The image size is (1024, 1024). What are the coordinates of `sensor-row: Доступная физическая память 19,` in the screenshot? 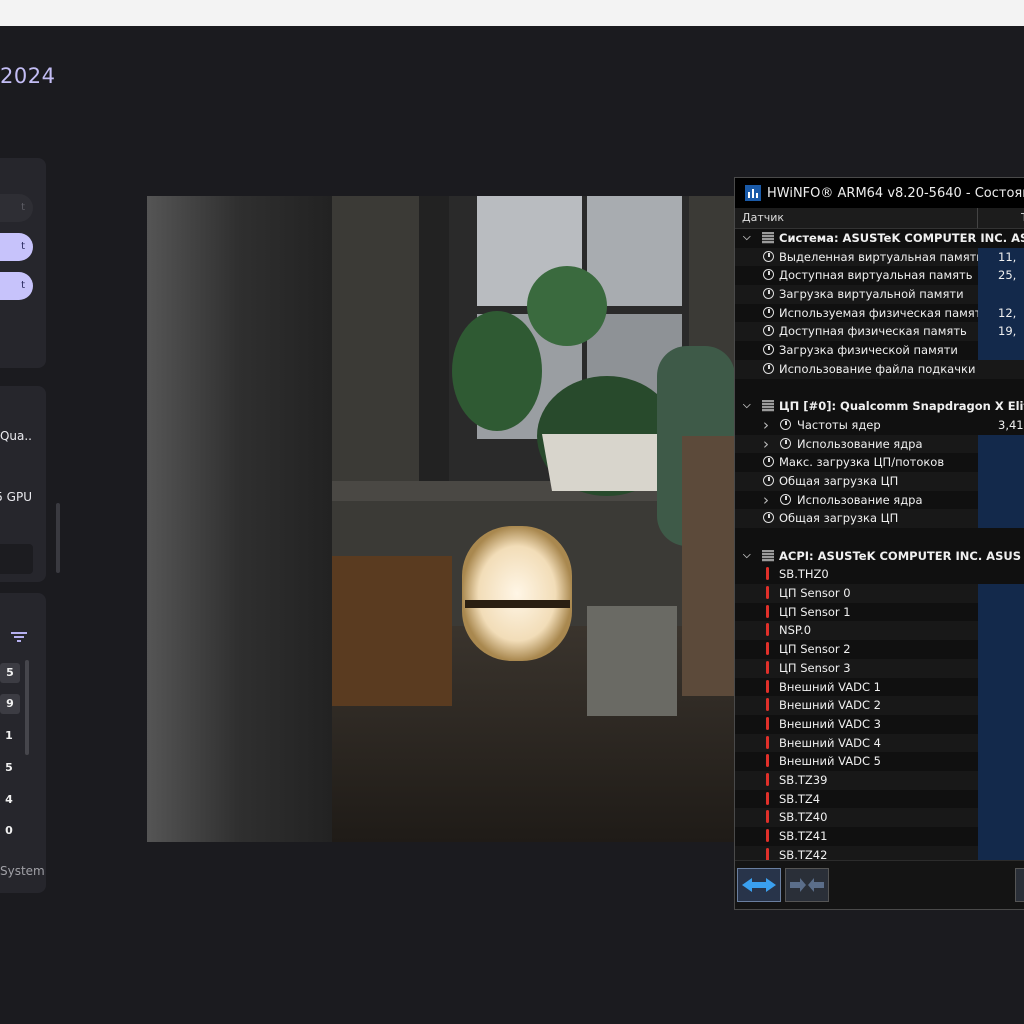 It's located at (879, 332).